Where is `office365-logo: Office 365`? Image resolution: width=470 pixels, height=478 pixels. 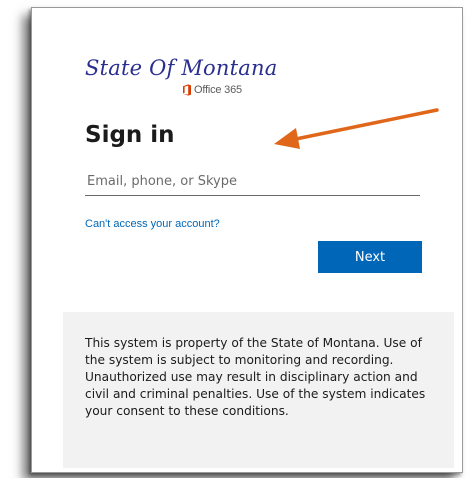
office365-logo: Office 365 is located at coordinates (212, 90).